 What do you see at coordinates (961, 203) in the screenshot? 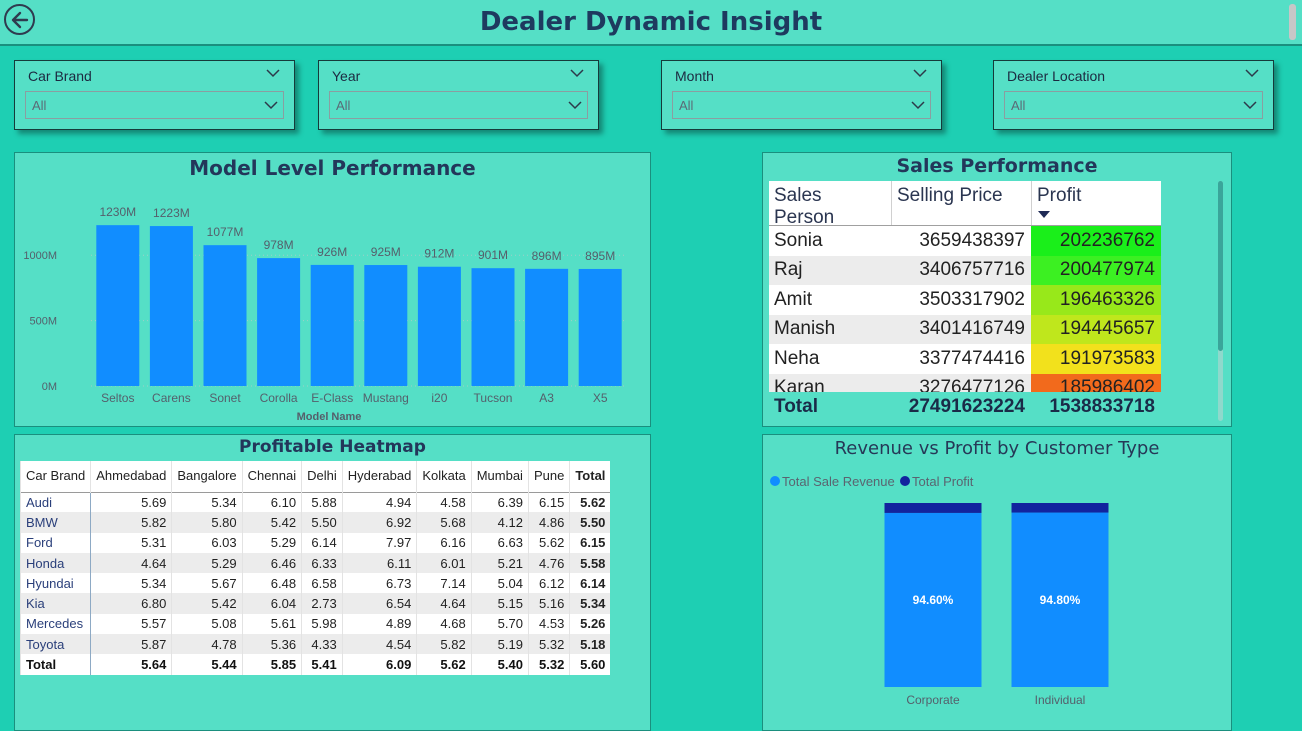
I see `column-header-selling-price: Selling Price` at bounding box center [961, 203].